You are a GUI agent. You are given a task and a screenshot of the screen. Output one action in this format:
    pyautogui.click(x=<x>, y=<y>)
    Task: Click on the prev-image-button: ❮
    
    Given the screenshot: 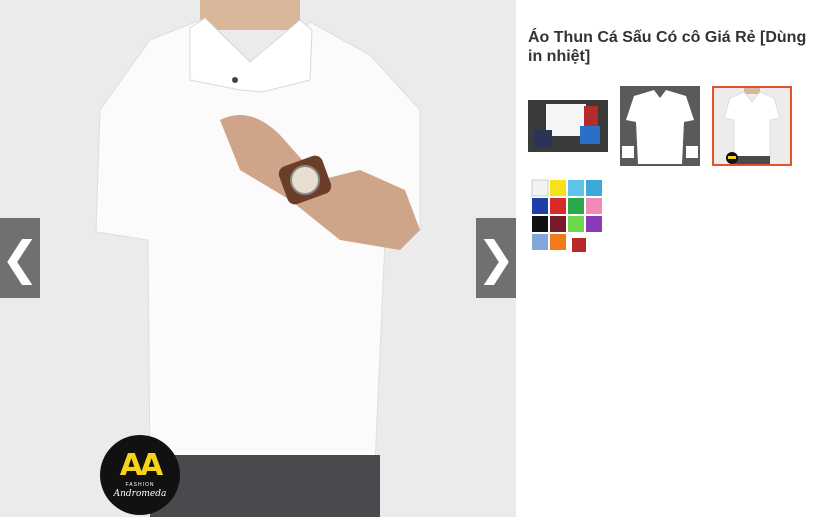 What is the action you would take?
    pyautogui.click(x=20, y=258)
    